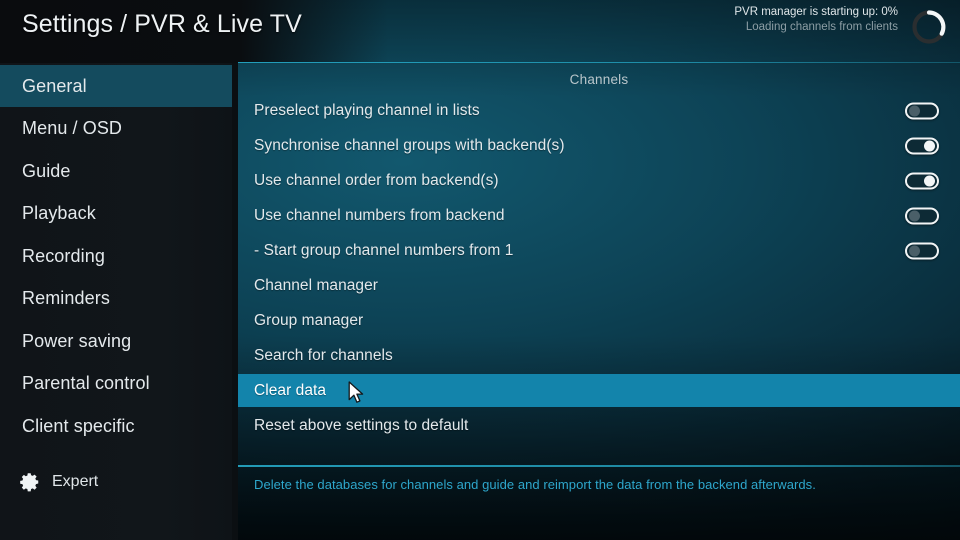  What do you see at coordinates (54, 85) in the screenshot?
I see `sidebar-item-label: General` at bounding box center [54, 85].